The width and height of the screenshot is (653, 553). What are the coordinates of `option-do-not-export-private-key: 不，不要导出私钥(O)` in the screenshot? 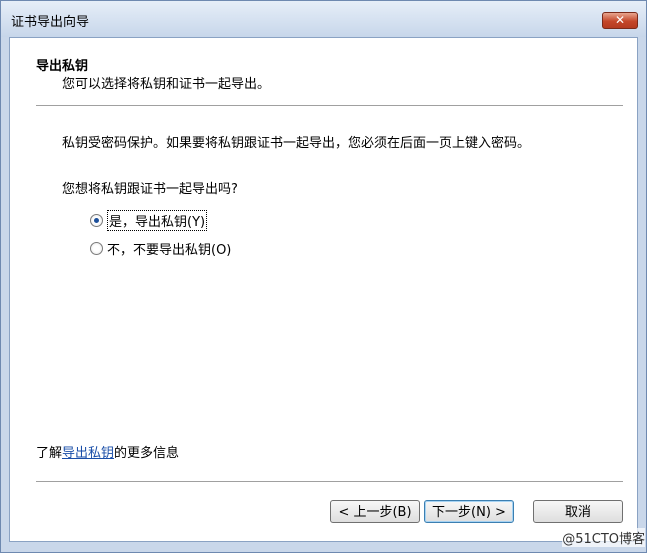 It's located at (160, 248).